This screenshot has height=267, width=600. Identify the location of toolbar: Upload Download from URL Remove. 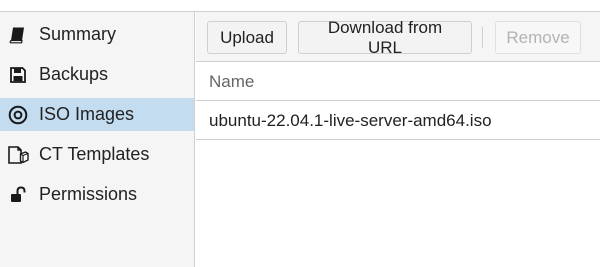
(398, 37).